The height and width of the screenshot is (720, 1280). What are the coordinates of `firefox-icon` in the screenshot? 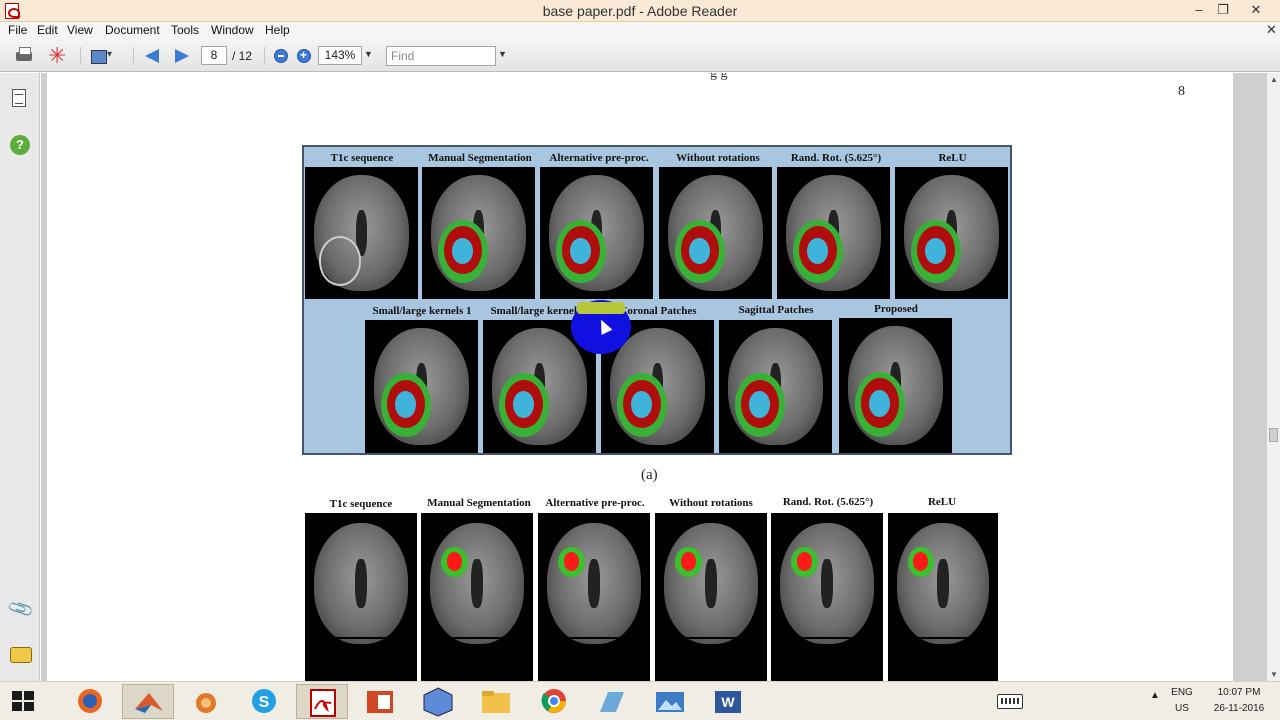 It's located at (90, 701).